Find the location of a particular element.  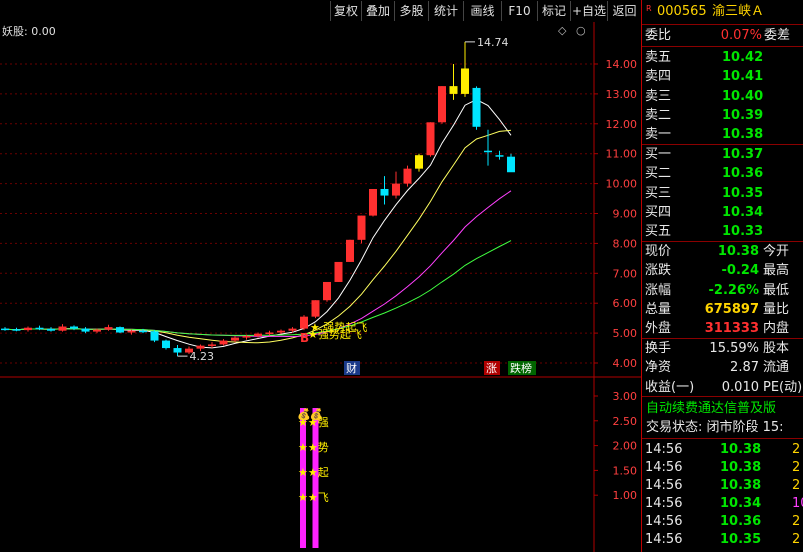

sell-level-price: 10.38 is located at coordinates (742, 134).